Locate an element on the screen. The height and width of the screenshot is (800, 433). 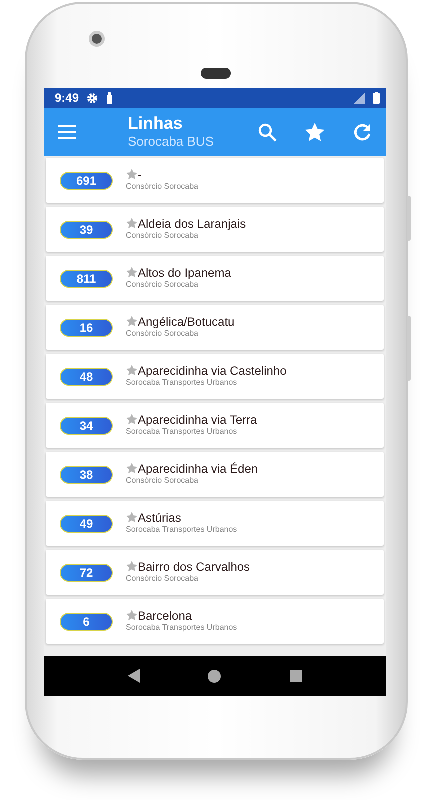
status-time: 9:49 is located at coordinates (67, 98).